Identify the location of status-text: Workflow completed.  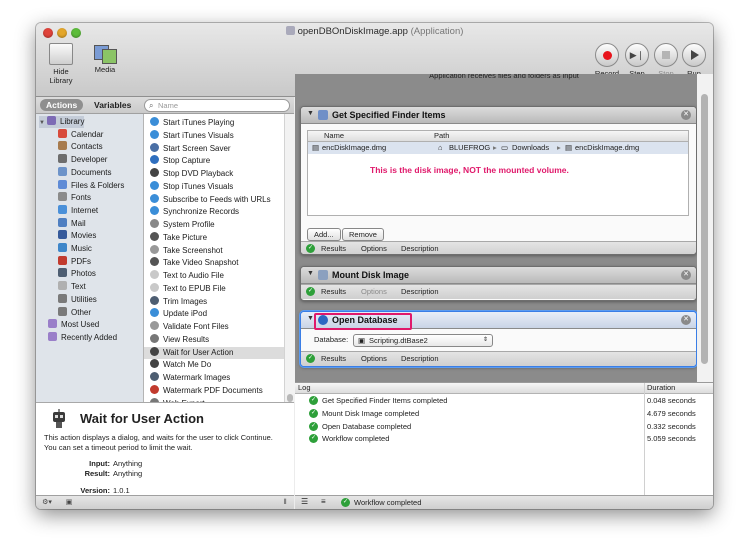
(388, 502).